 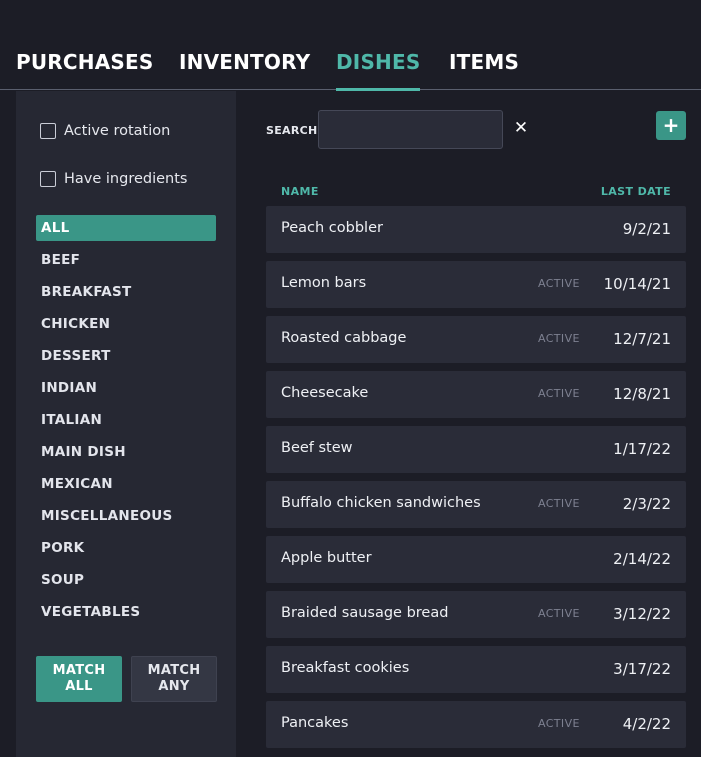 What do you see at coordinates (642, 449) in the screenshot?
I see `dish-last-date: 1/17/22` at bounding box center [642, 449].